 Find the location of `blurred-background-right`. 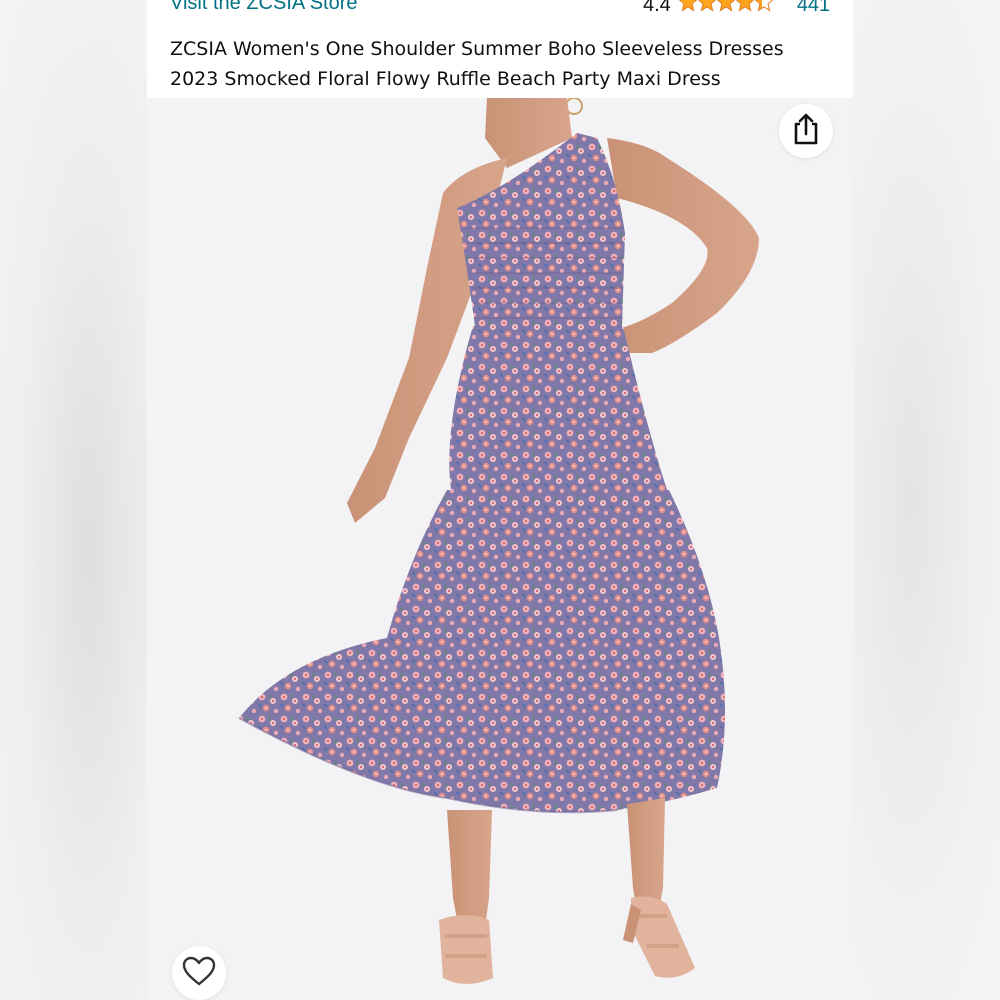

blurred-background-right is located at coordinates (926, 500).